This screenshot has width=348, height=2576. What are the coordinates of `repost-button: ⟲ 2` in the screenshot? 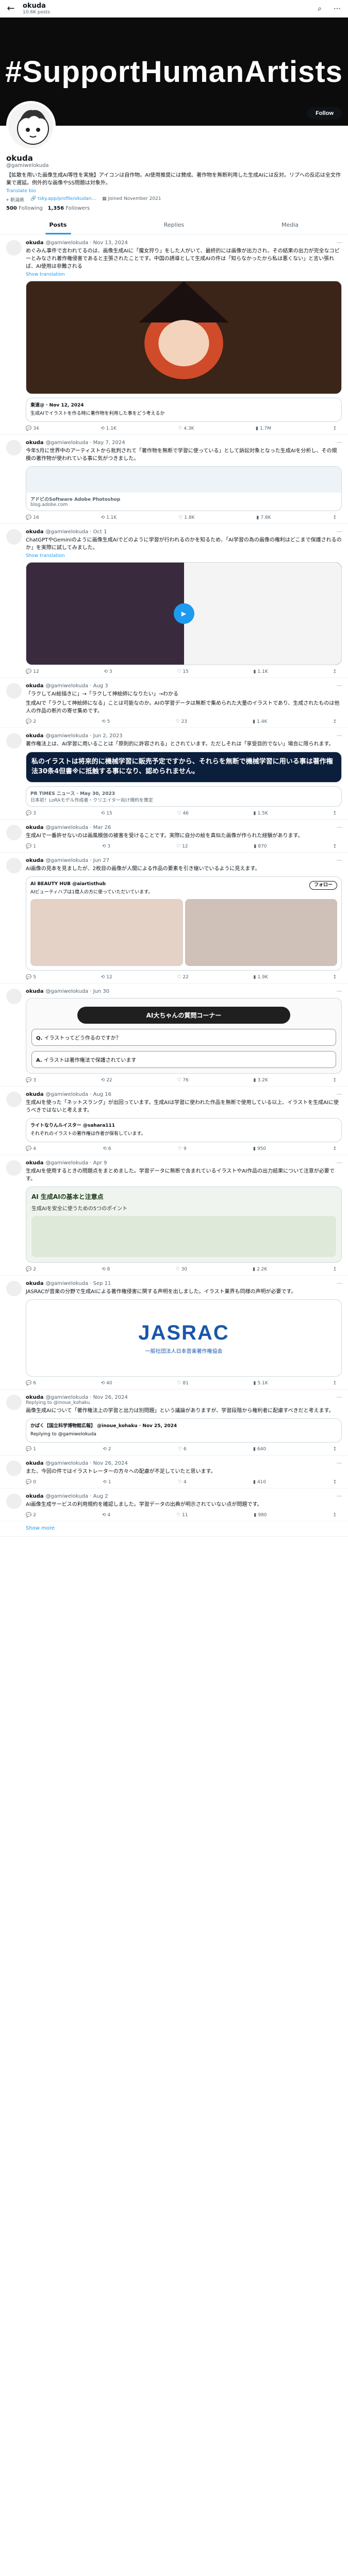 It's located at (107, 1449).